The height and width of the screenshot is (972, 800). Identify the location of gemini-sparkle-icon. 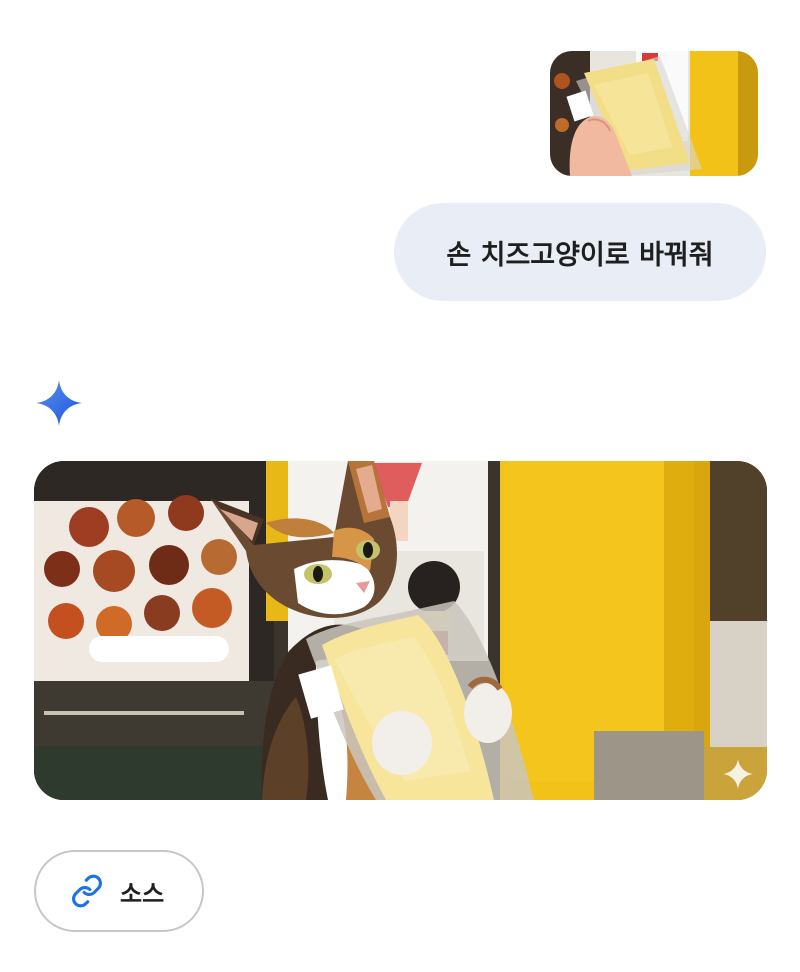
(59, 403).